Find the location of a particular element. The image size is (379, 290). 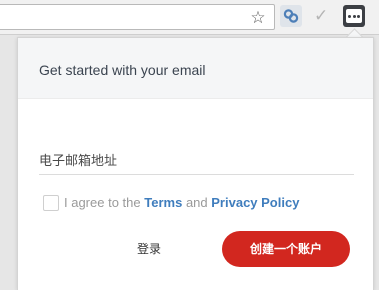

create-account-button: 创建一个账户 is located at coordinates (286, 249).